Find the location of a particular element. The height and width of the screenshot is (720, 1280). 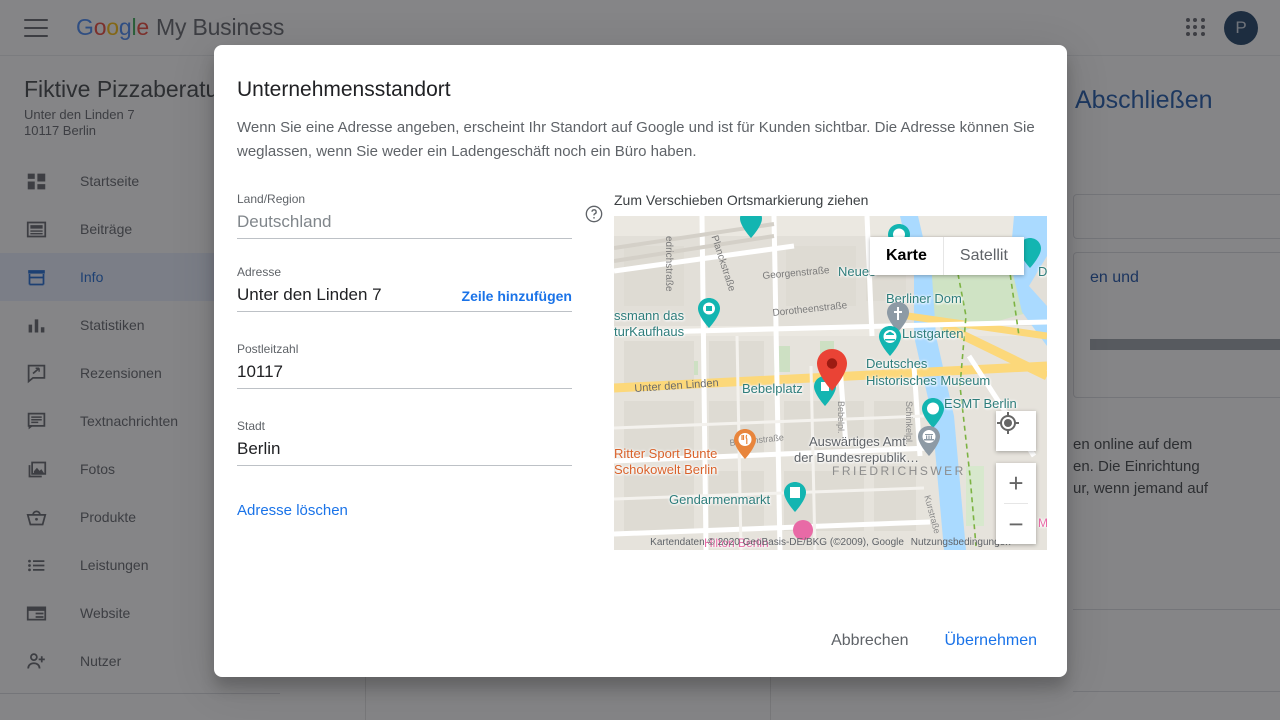

cancel-button: Abbrechen is located at coordinates (869, 641).